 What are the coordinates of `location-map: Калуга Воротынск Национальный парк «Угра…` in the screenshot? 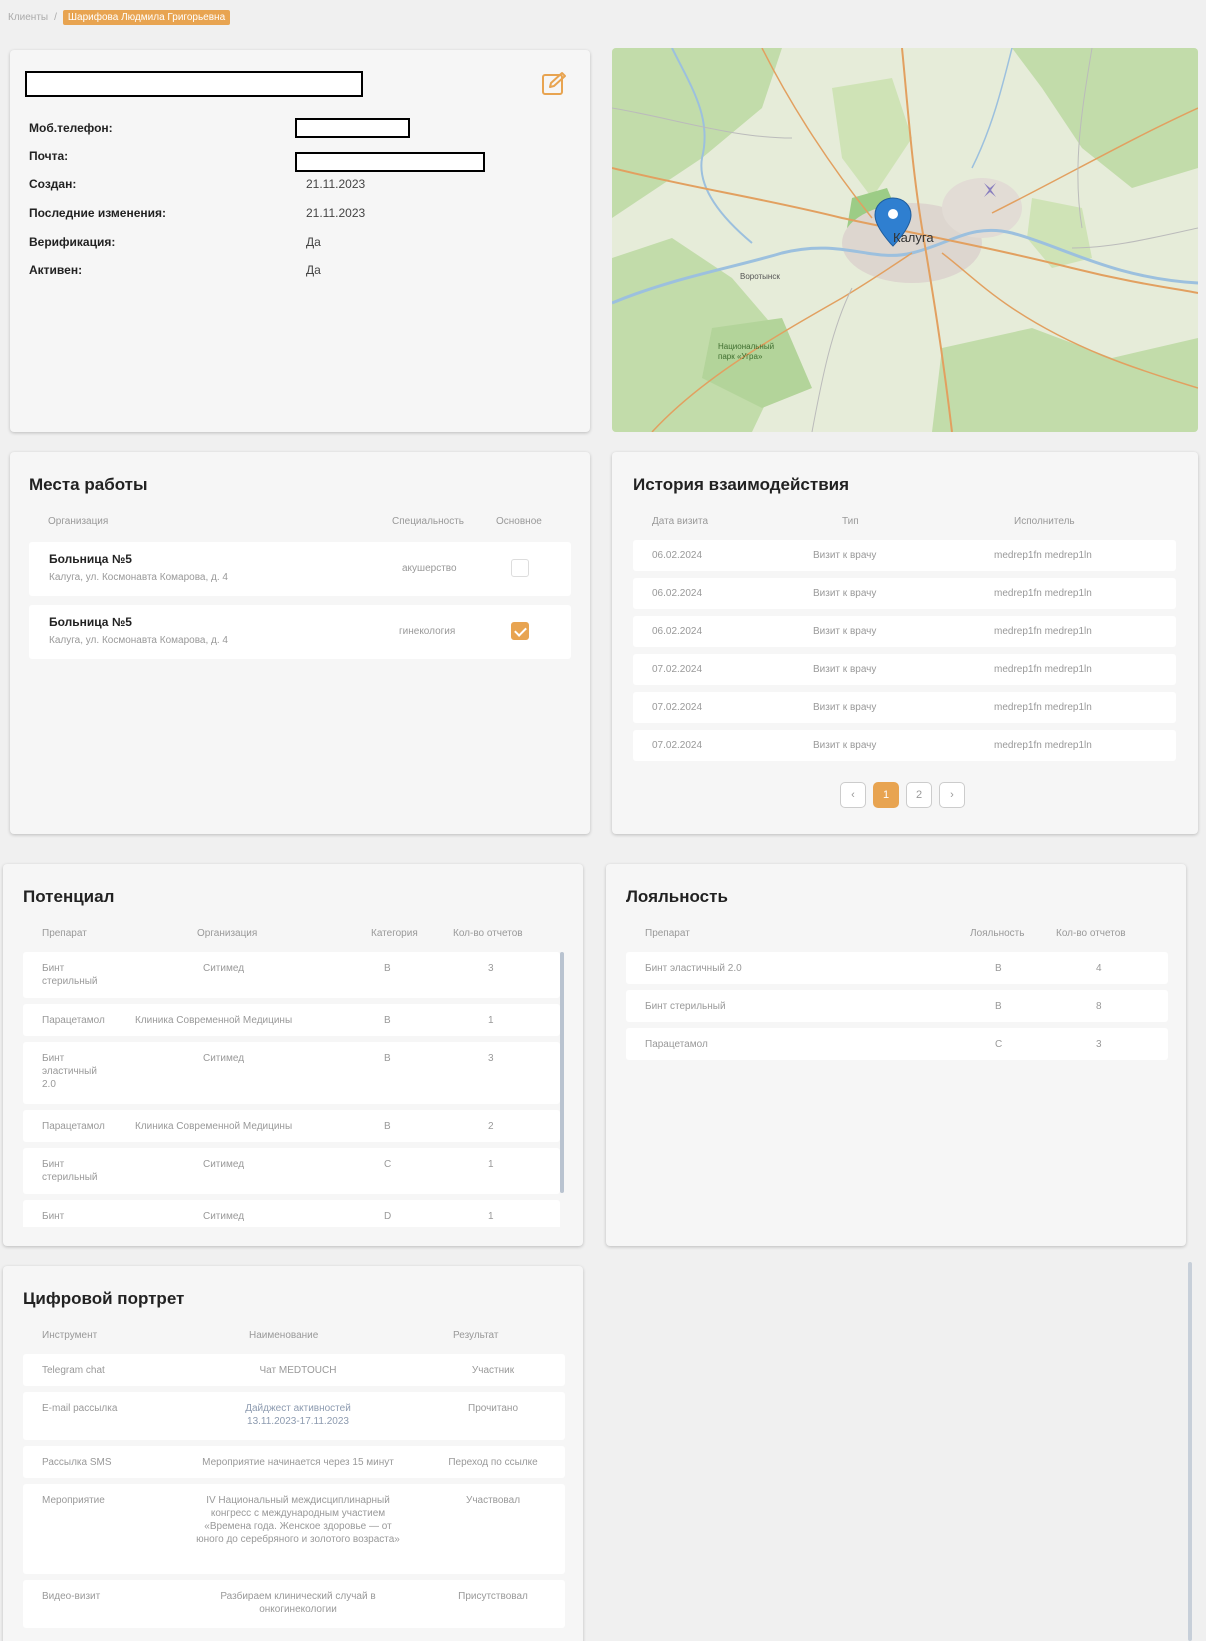 It's located at (905, 240).